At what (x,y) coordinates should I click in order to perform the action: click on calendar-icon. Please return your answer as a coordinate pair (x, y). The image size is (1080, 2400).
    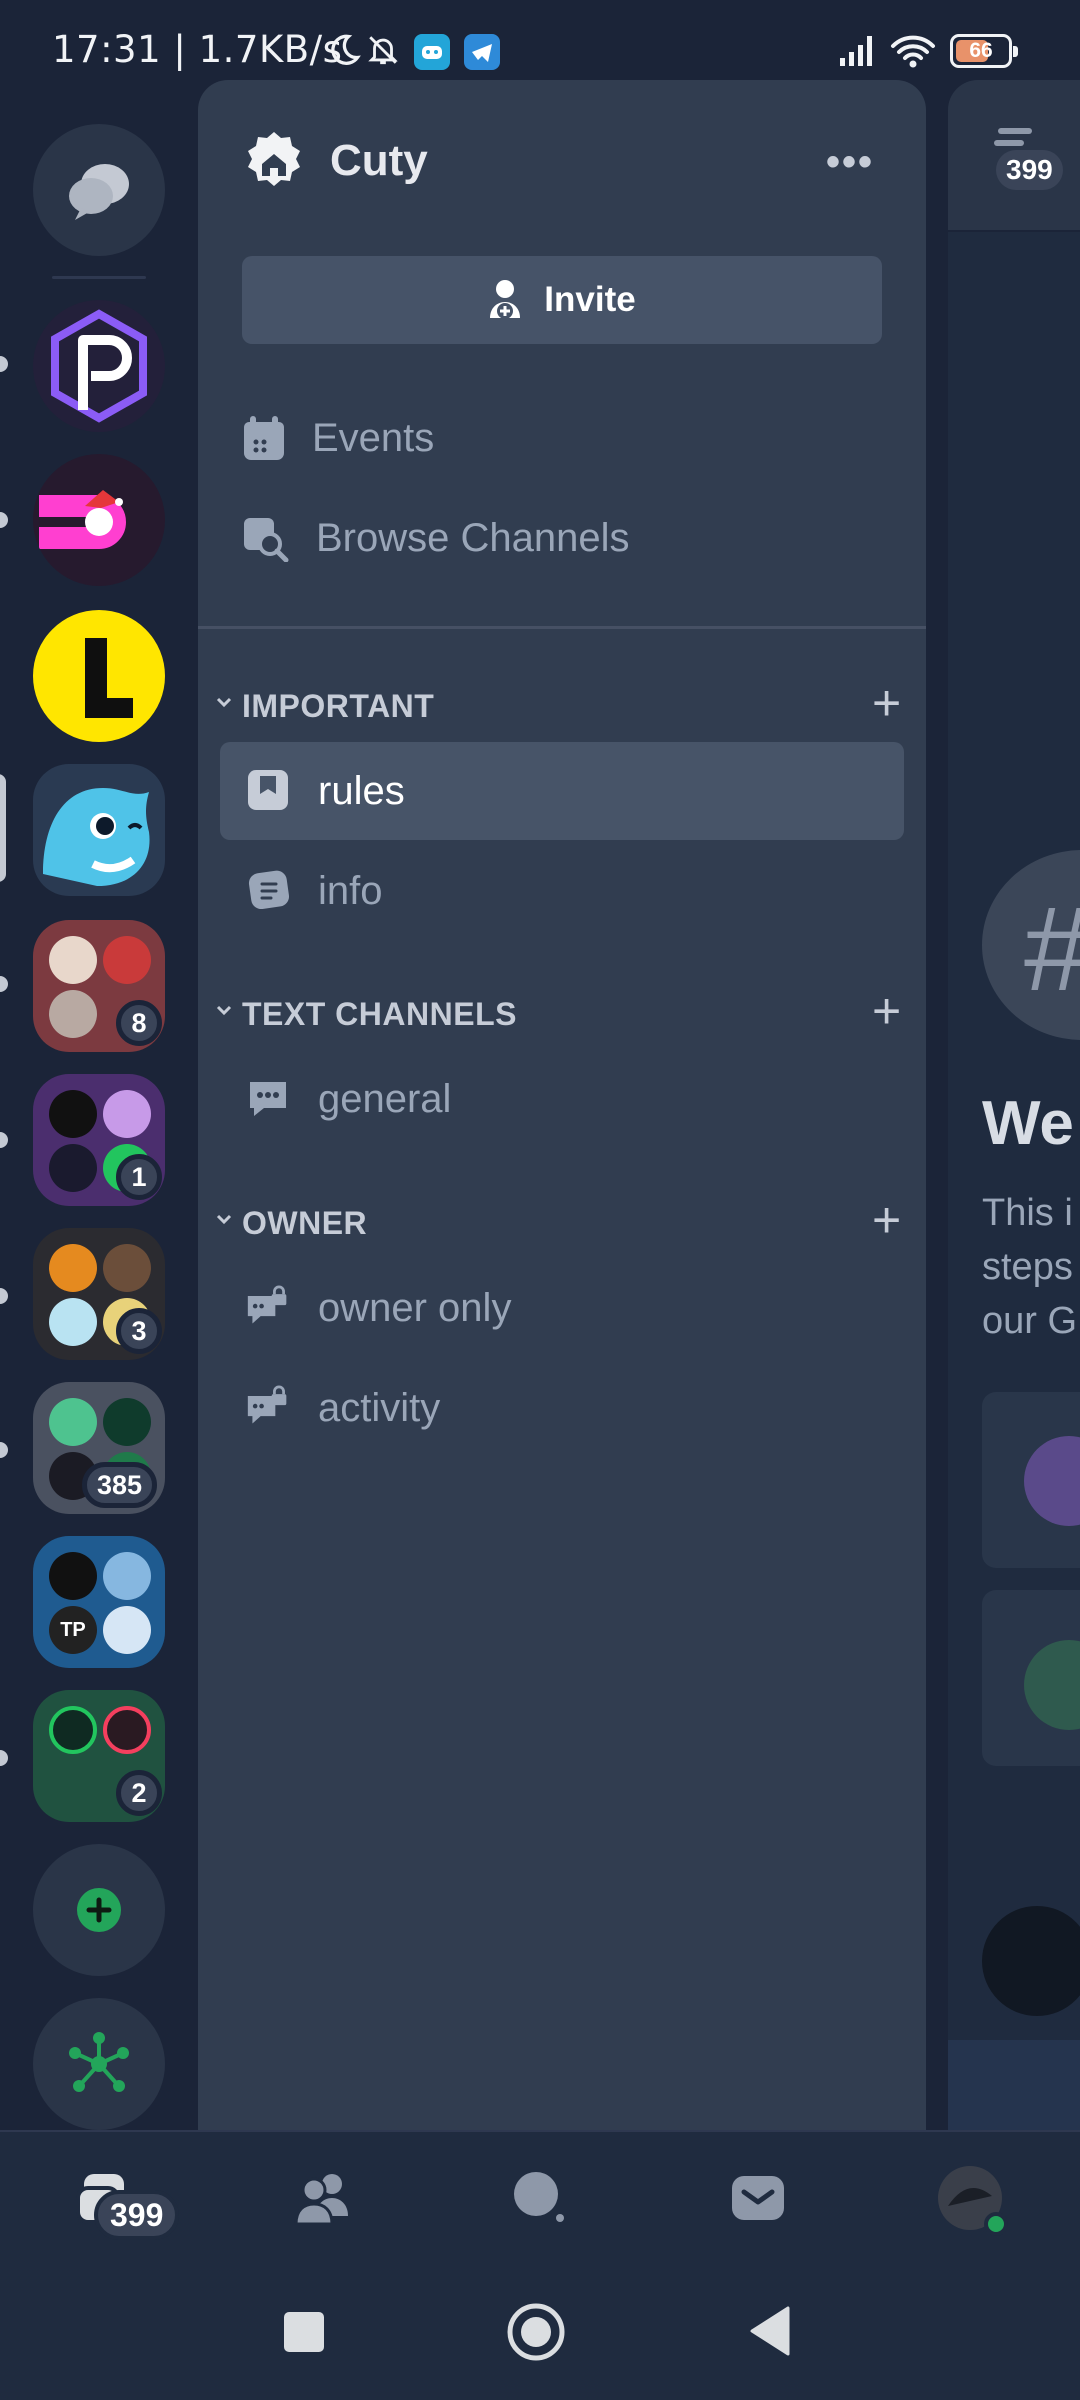
    Looking at the image, I should click on (264, 438).